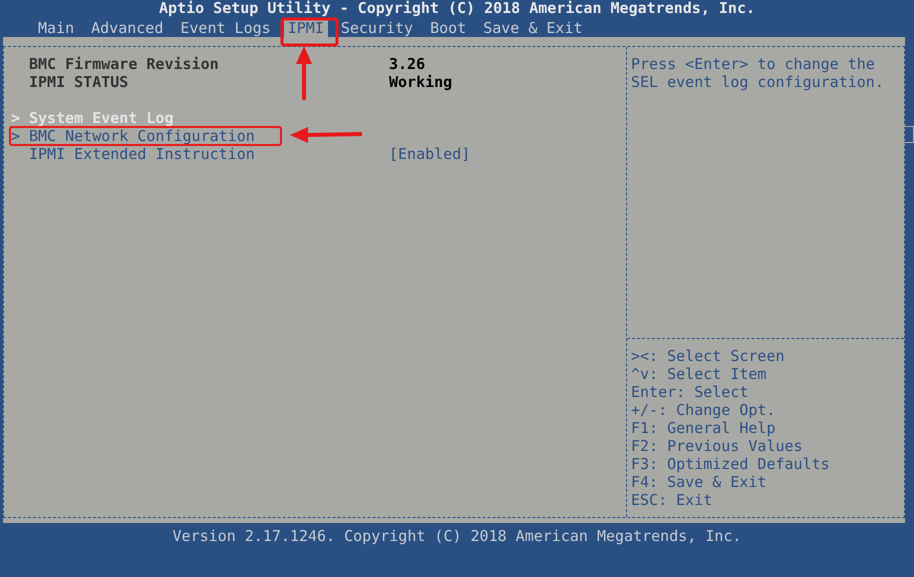 This screenshot has height=577, width=914. Describe the element at coordinates (124, 64) in the screenshot. I see `info-label: BMC Firmware Revision` at that location.